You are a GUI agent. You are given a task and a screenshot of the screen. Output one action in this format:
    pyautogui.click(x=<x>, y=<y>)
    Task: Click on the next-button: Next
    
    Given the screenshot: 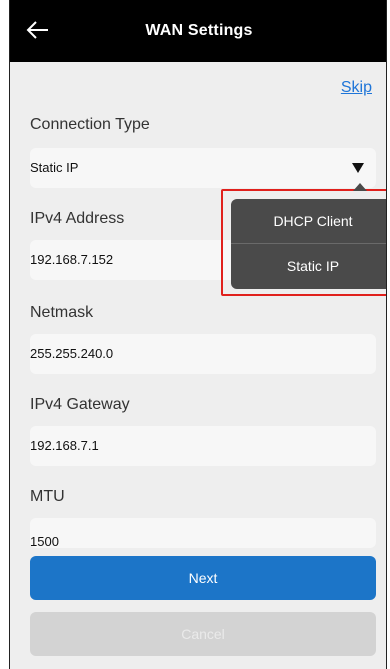 What is the action you would take?
    pyautogui.click(x=203, y=578)
    